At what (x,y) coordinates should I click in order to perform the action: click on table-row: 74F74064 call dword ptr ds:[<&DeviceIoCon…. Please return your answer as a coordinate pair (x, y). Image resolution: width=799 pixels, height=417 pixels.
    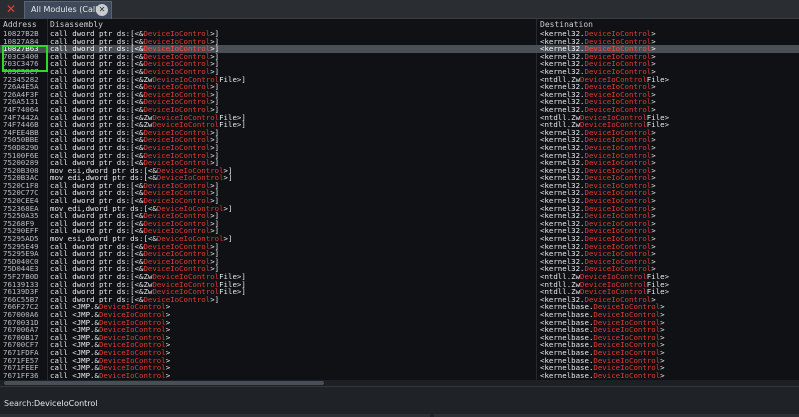
    Looking at the image, I should click on (399, 110).